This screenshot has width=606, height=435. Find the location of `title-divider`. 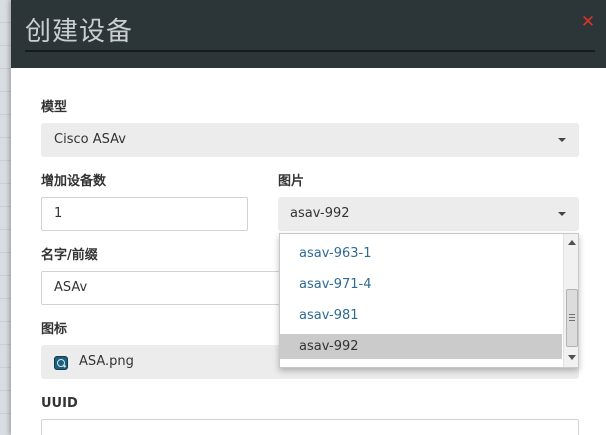

title-divider is located at coordinates (310, 51).